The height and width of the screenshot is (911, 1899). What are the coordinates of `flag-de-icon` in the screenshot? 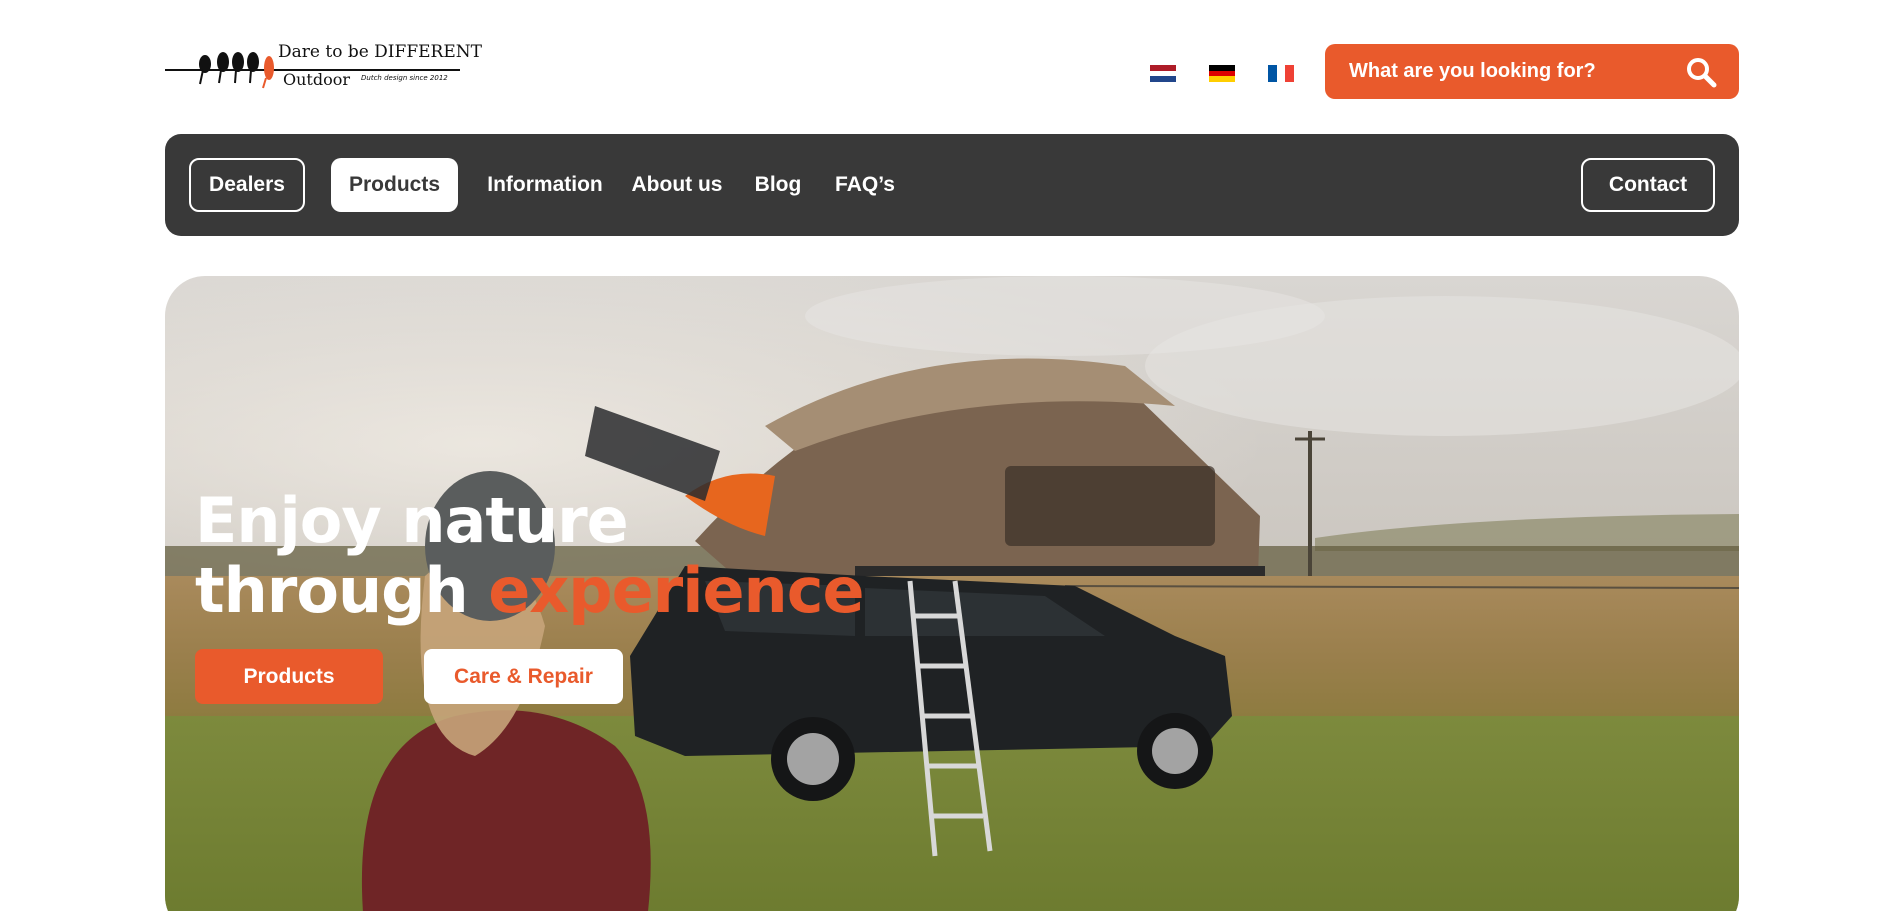 It's located at (1222, 74).